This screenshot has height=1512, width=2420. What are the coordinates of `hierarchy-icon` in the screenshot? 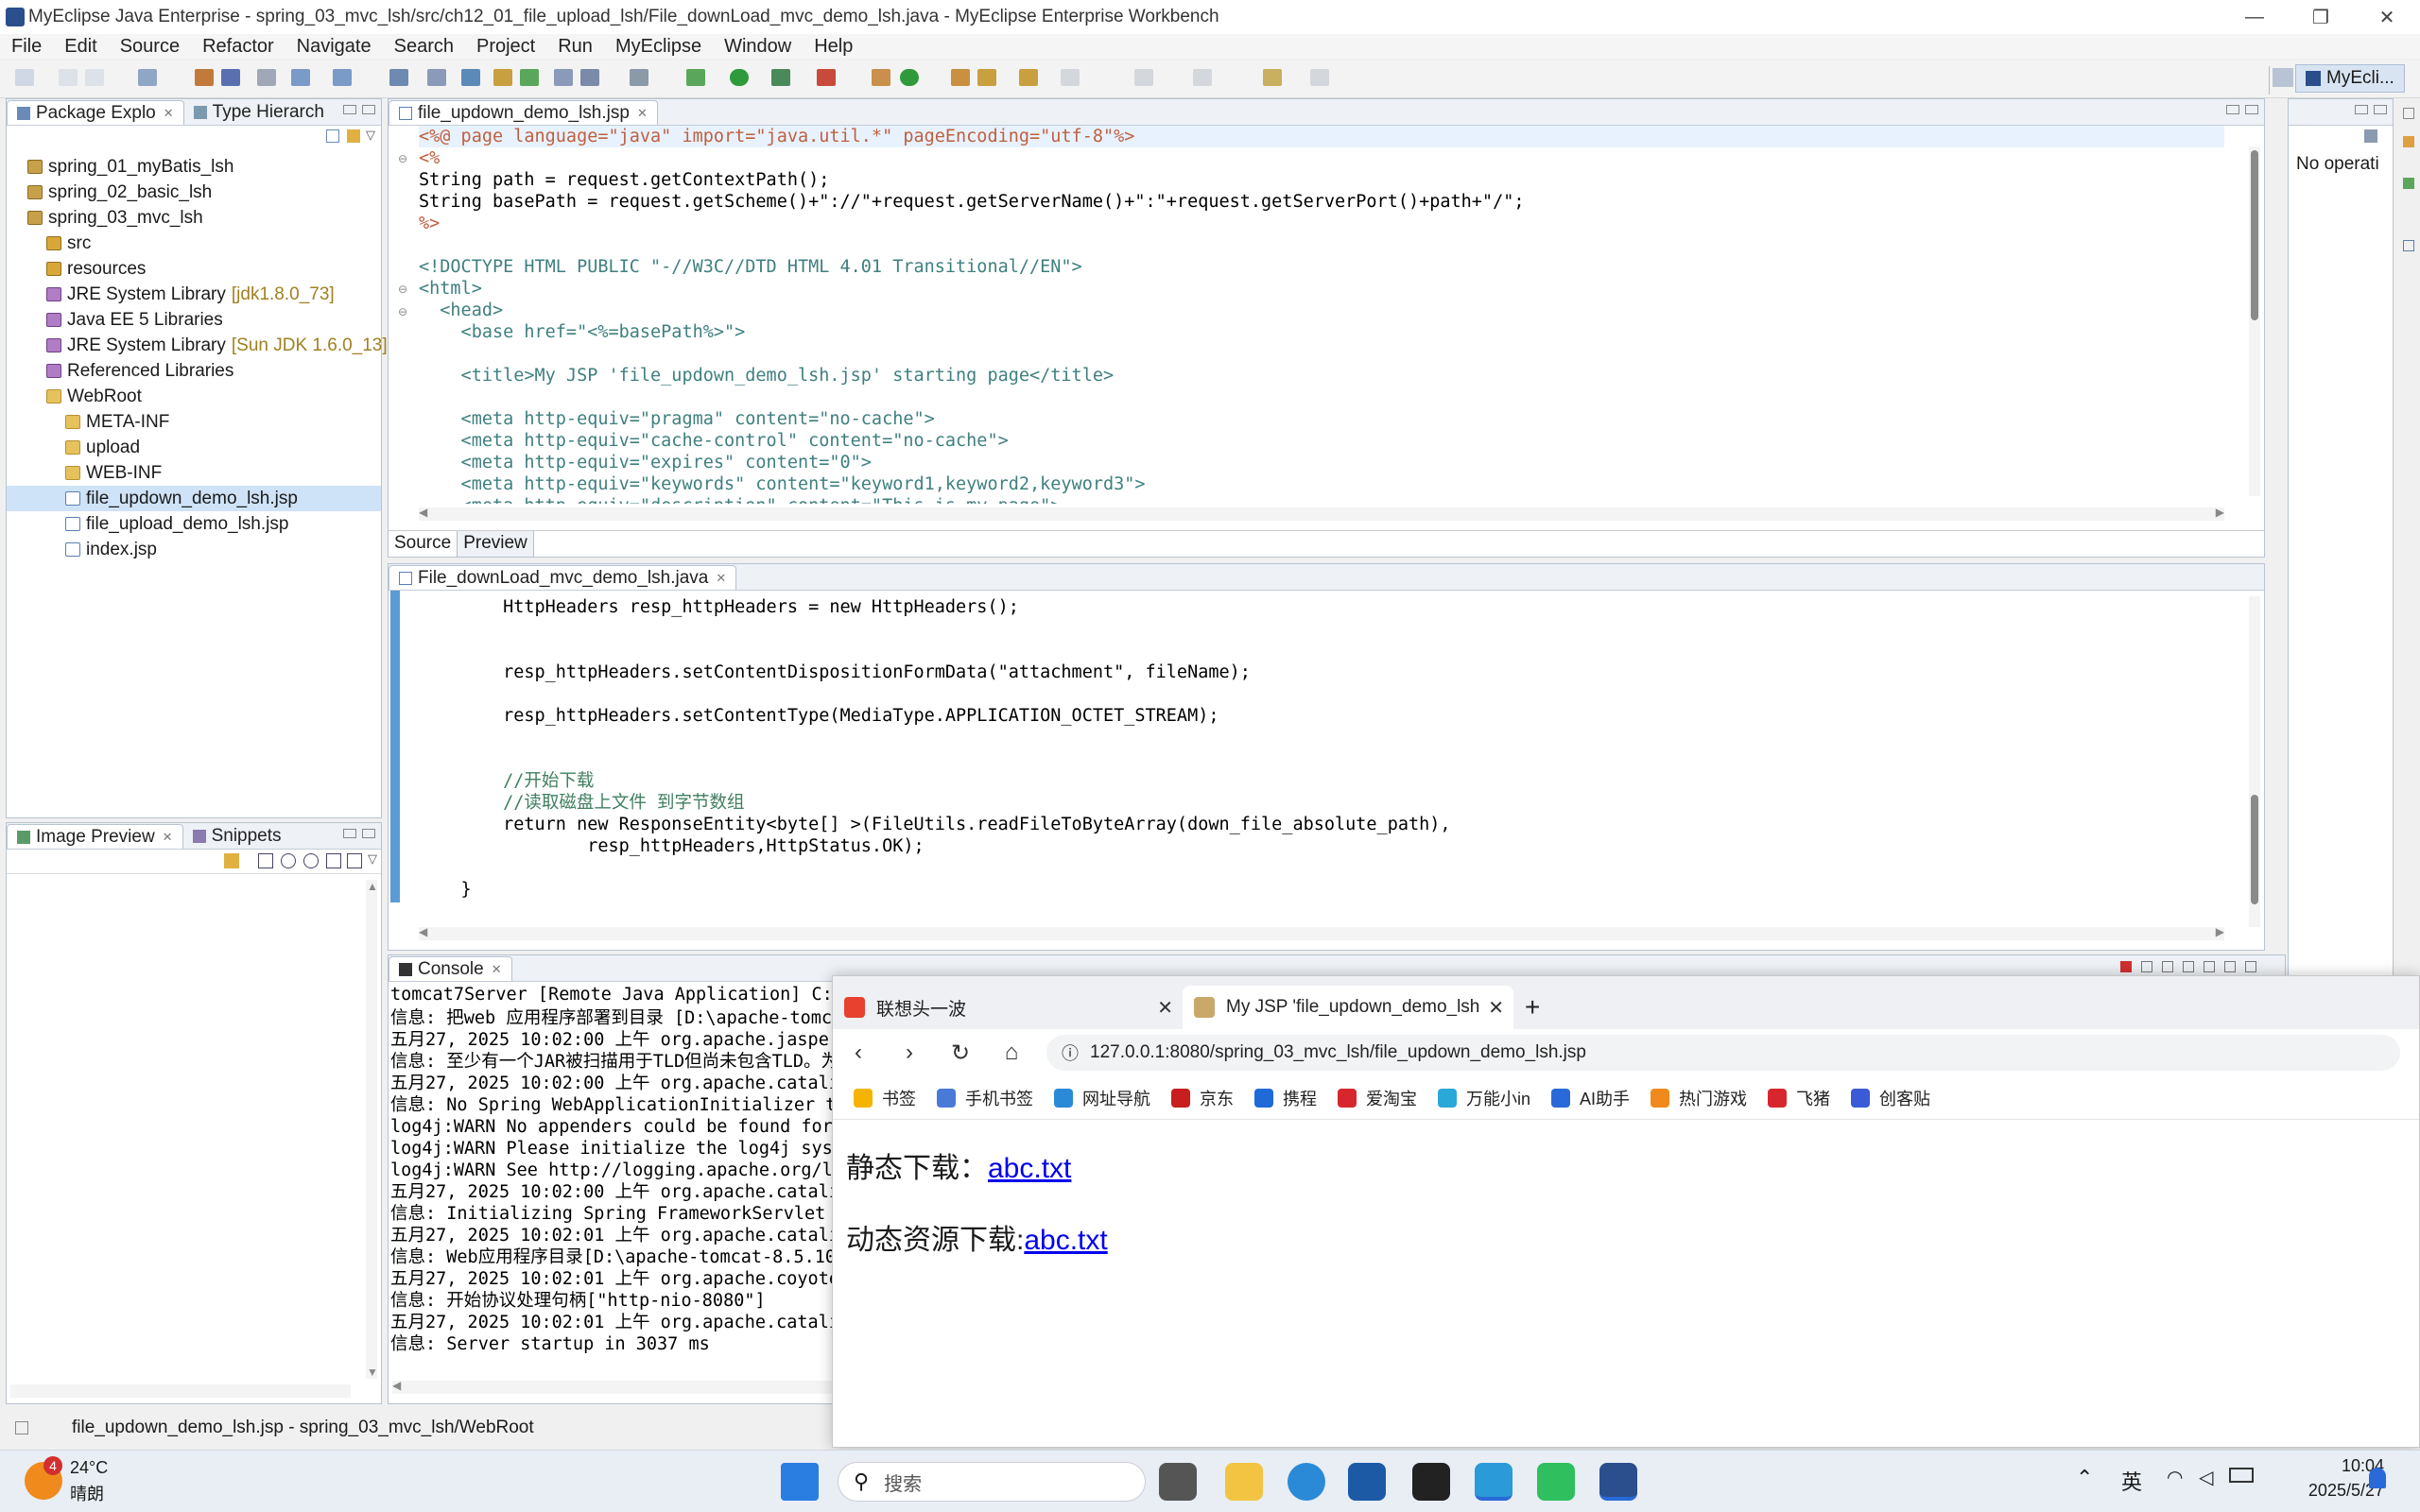 It's located at (437, 77).